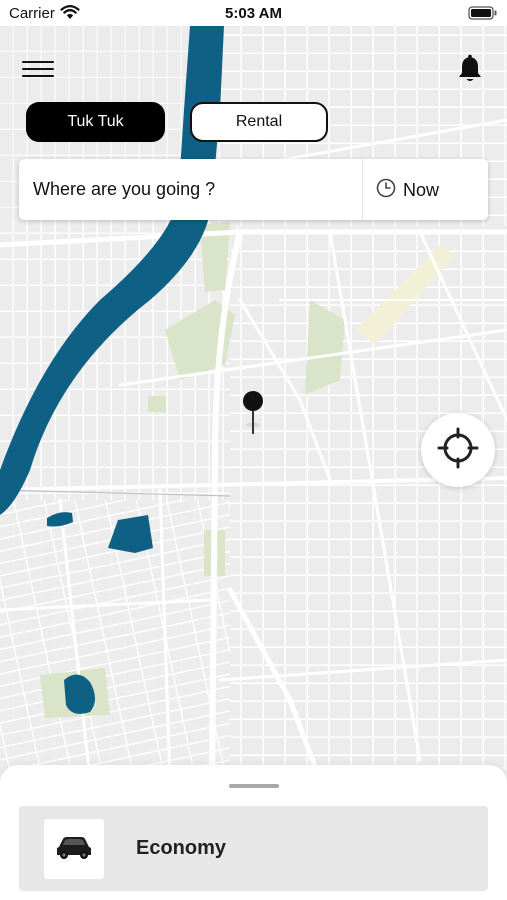 This screenshot has height=900, width=507. Describe the element at coordinates (124, 189) in the screenshot. I see `destination-input: Where are you going ?` at that location.